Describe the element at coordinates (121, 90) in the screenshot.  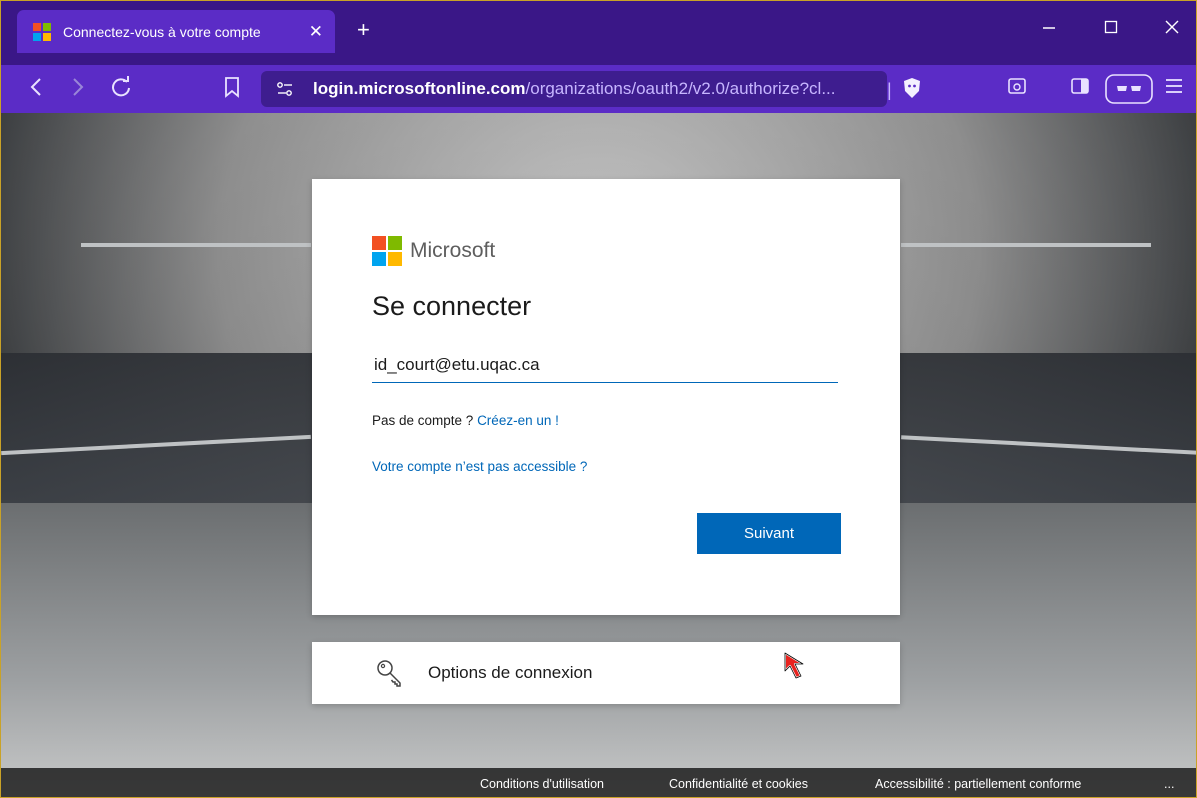
I see `reload-icon` at that location.